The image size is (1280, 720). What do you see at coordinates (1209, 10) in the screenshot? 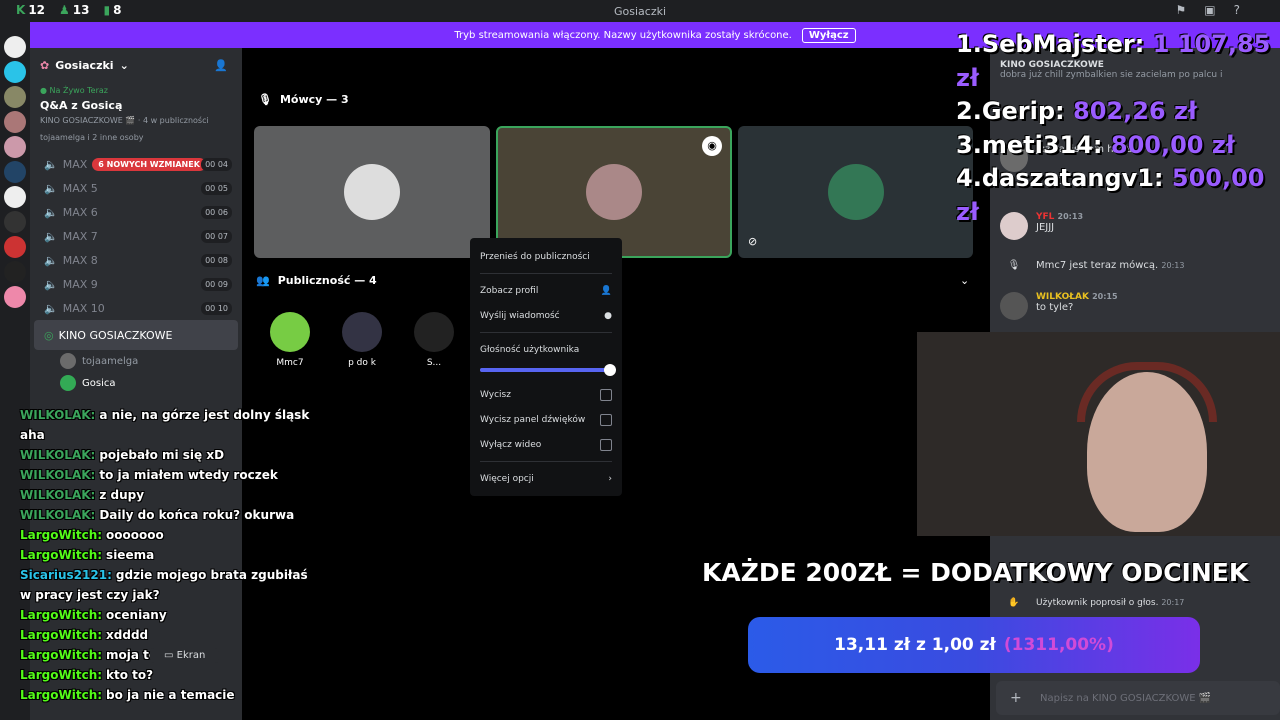
I see `inbox-icon: ▣` at bounding box center [1209, 10].